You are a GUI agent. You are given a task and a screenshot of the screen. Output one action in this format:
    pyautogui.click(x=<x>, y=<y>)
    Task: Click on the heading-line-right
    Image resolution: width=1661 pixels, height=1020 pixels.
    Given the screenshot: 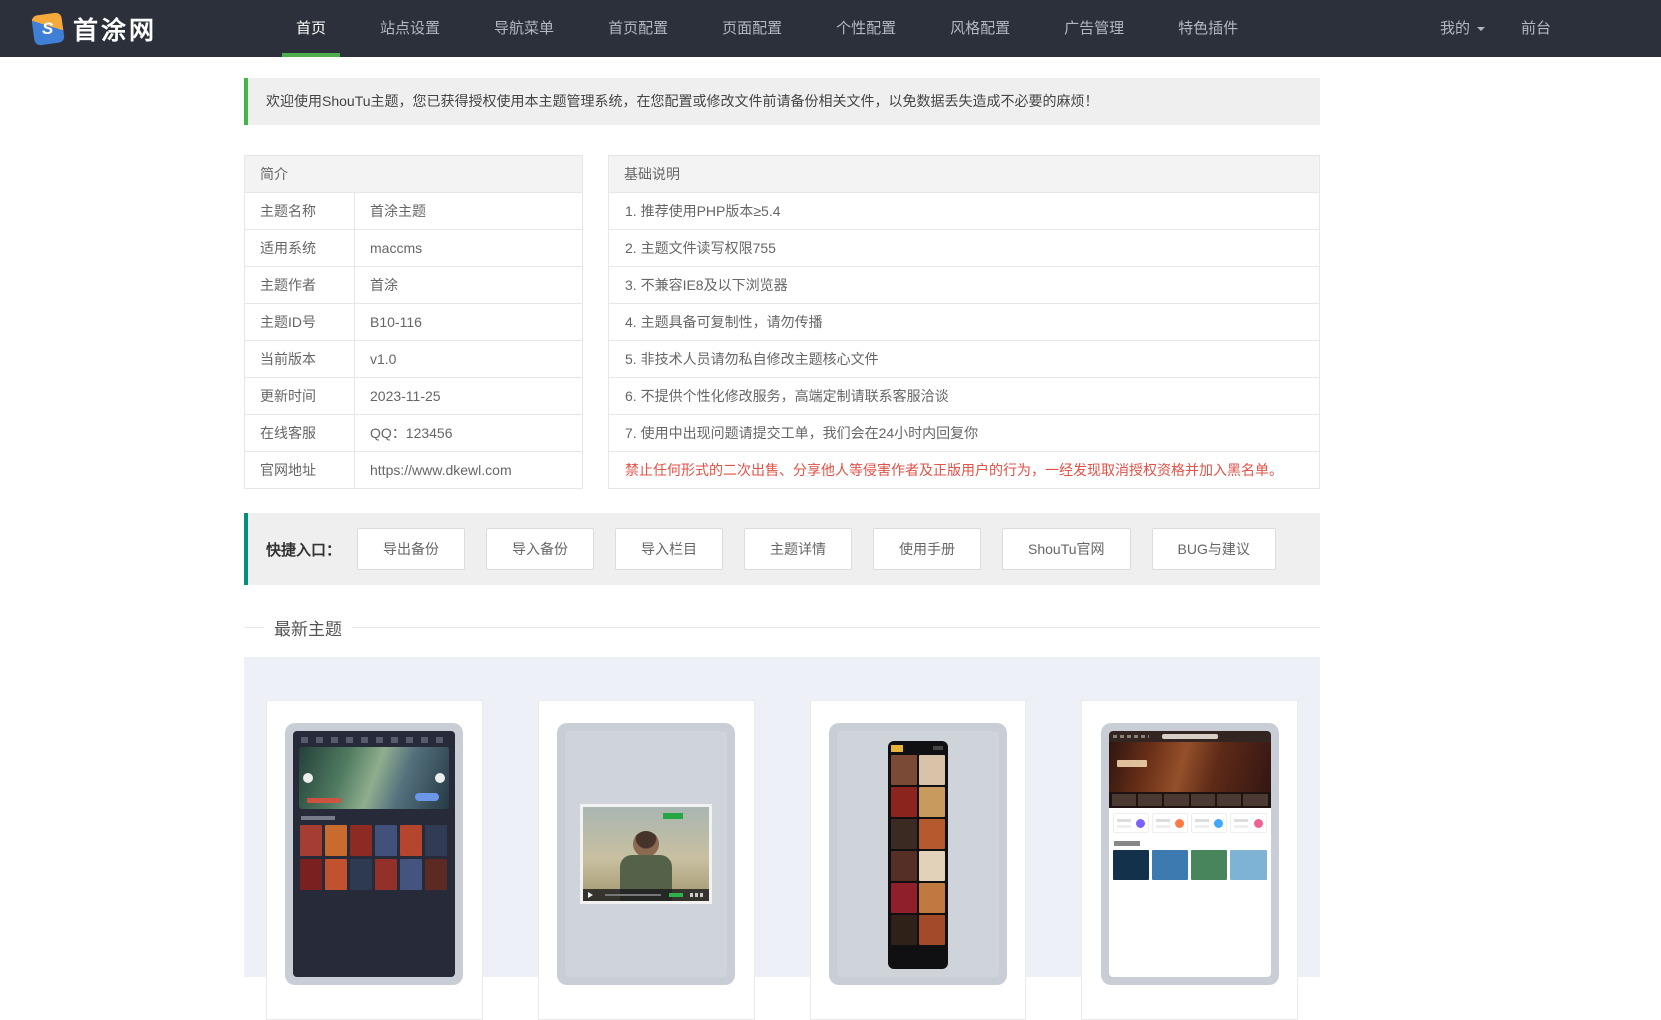 What is the action you would take?
    pyautogui.click(x=836, y=627)
    